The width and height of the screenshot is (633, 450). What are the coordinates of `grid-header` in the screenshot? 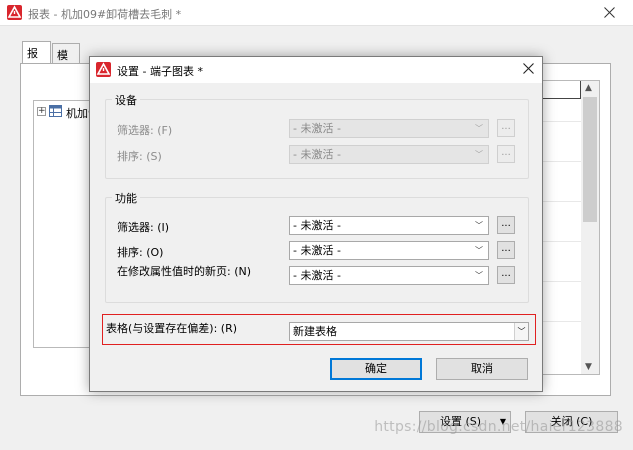 It's located at (561, 90).